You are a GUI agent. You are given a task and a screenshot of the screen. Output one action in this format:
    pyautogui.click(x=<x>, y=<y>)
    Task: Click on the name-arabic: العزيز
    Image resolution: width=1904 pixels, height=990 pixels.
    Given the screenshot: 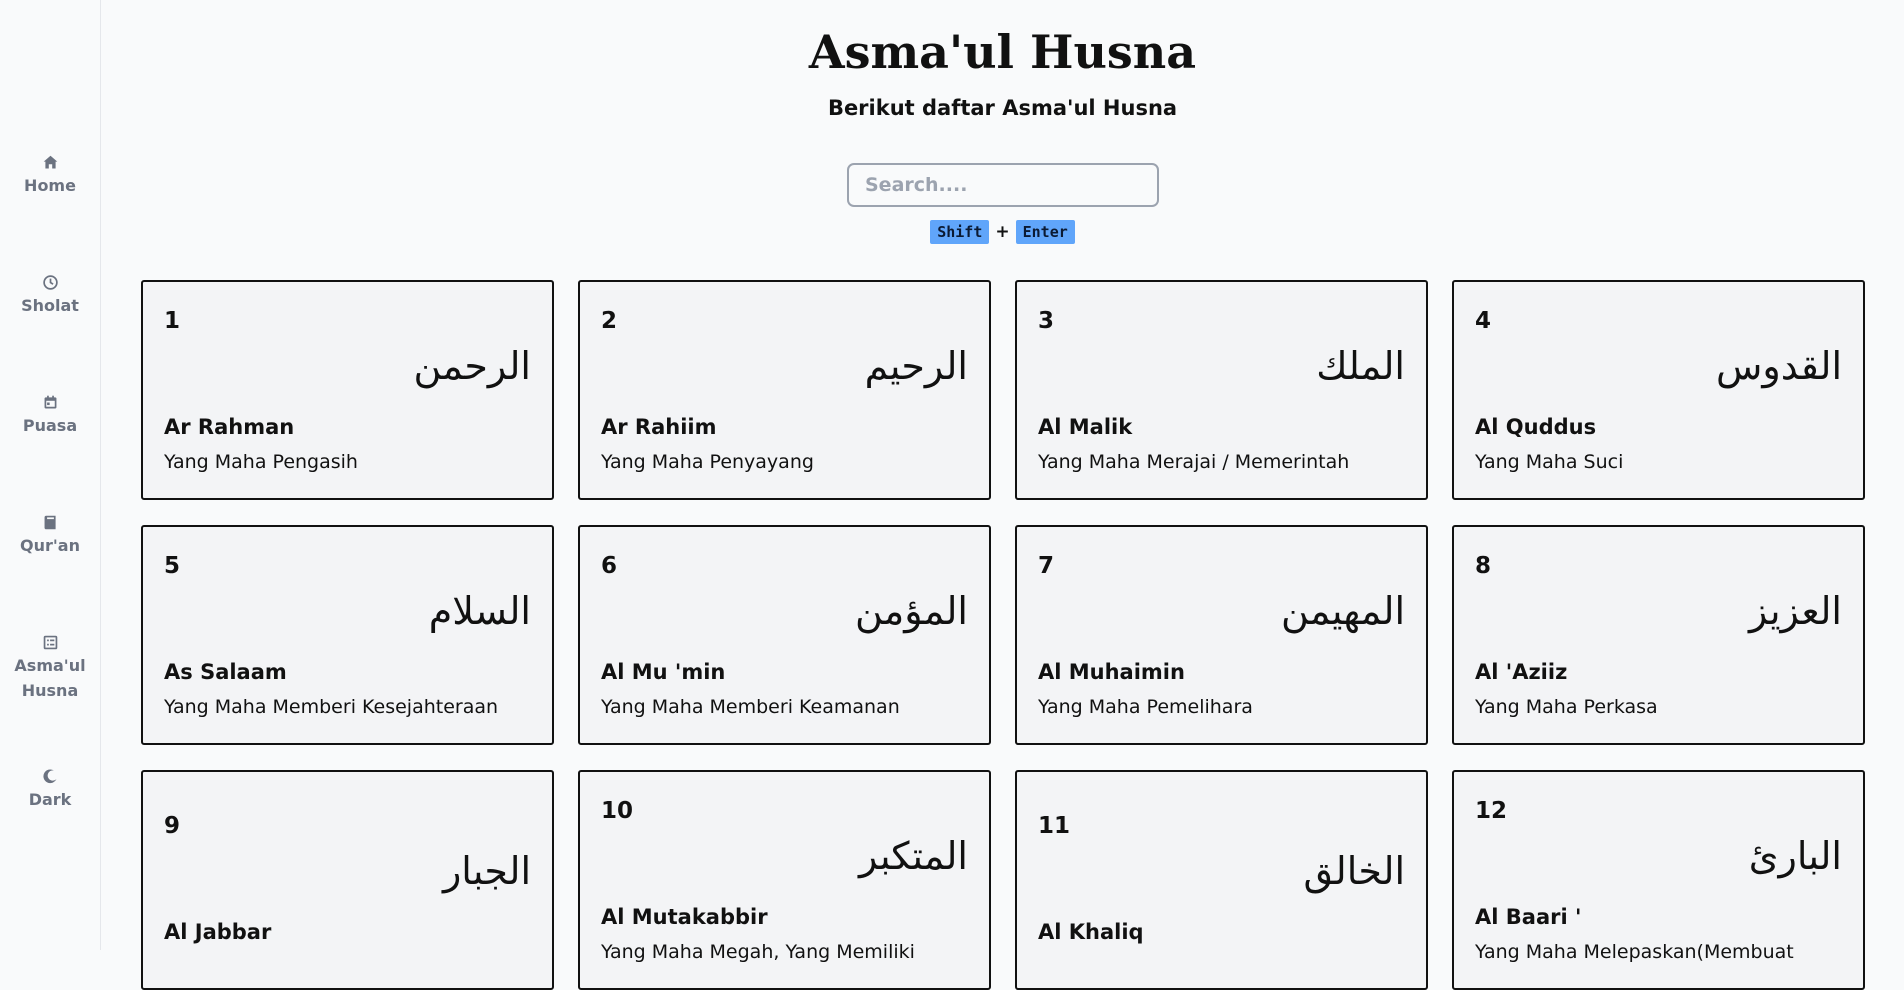 What is the action you would take?
    pyautogui.click(x=1795, y=611)
    